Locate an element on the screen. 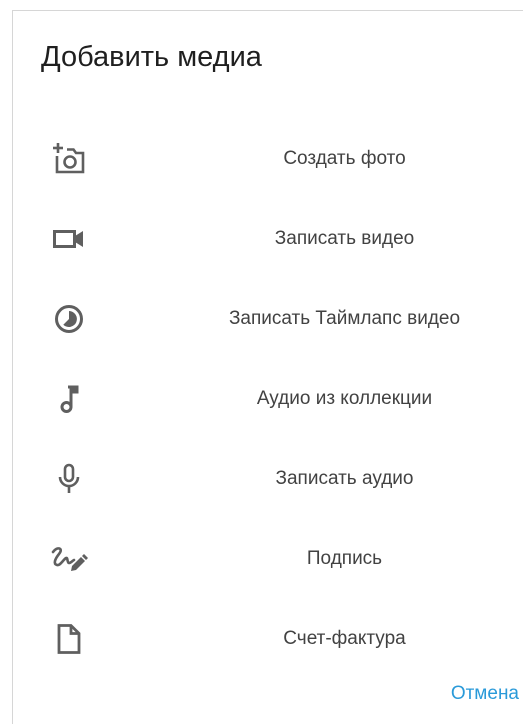 The width and height of the screenshot is (523, 724). videocam-icon is located at coordinates (69, 239).